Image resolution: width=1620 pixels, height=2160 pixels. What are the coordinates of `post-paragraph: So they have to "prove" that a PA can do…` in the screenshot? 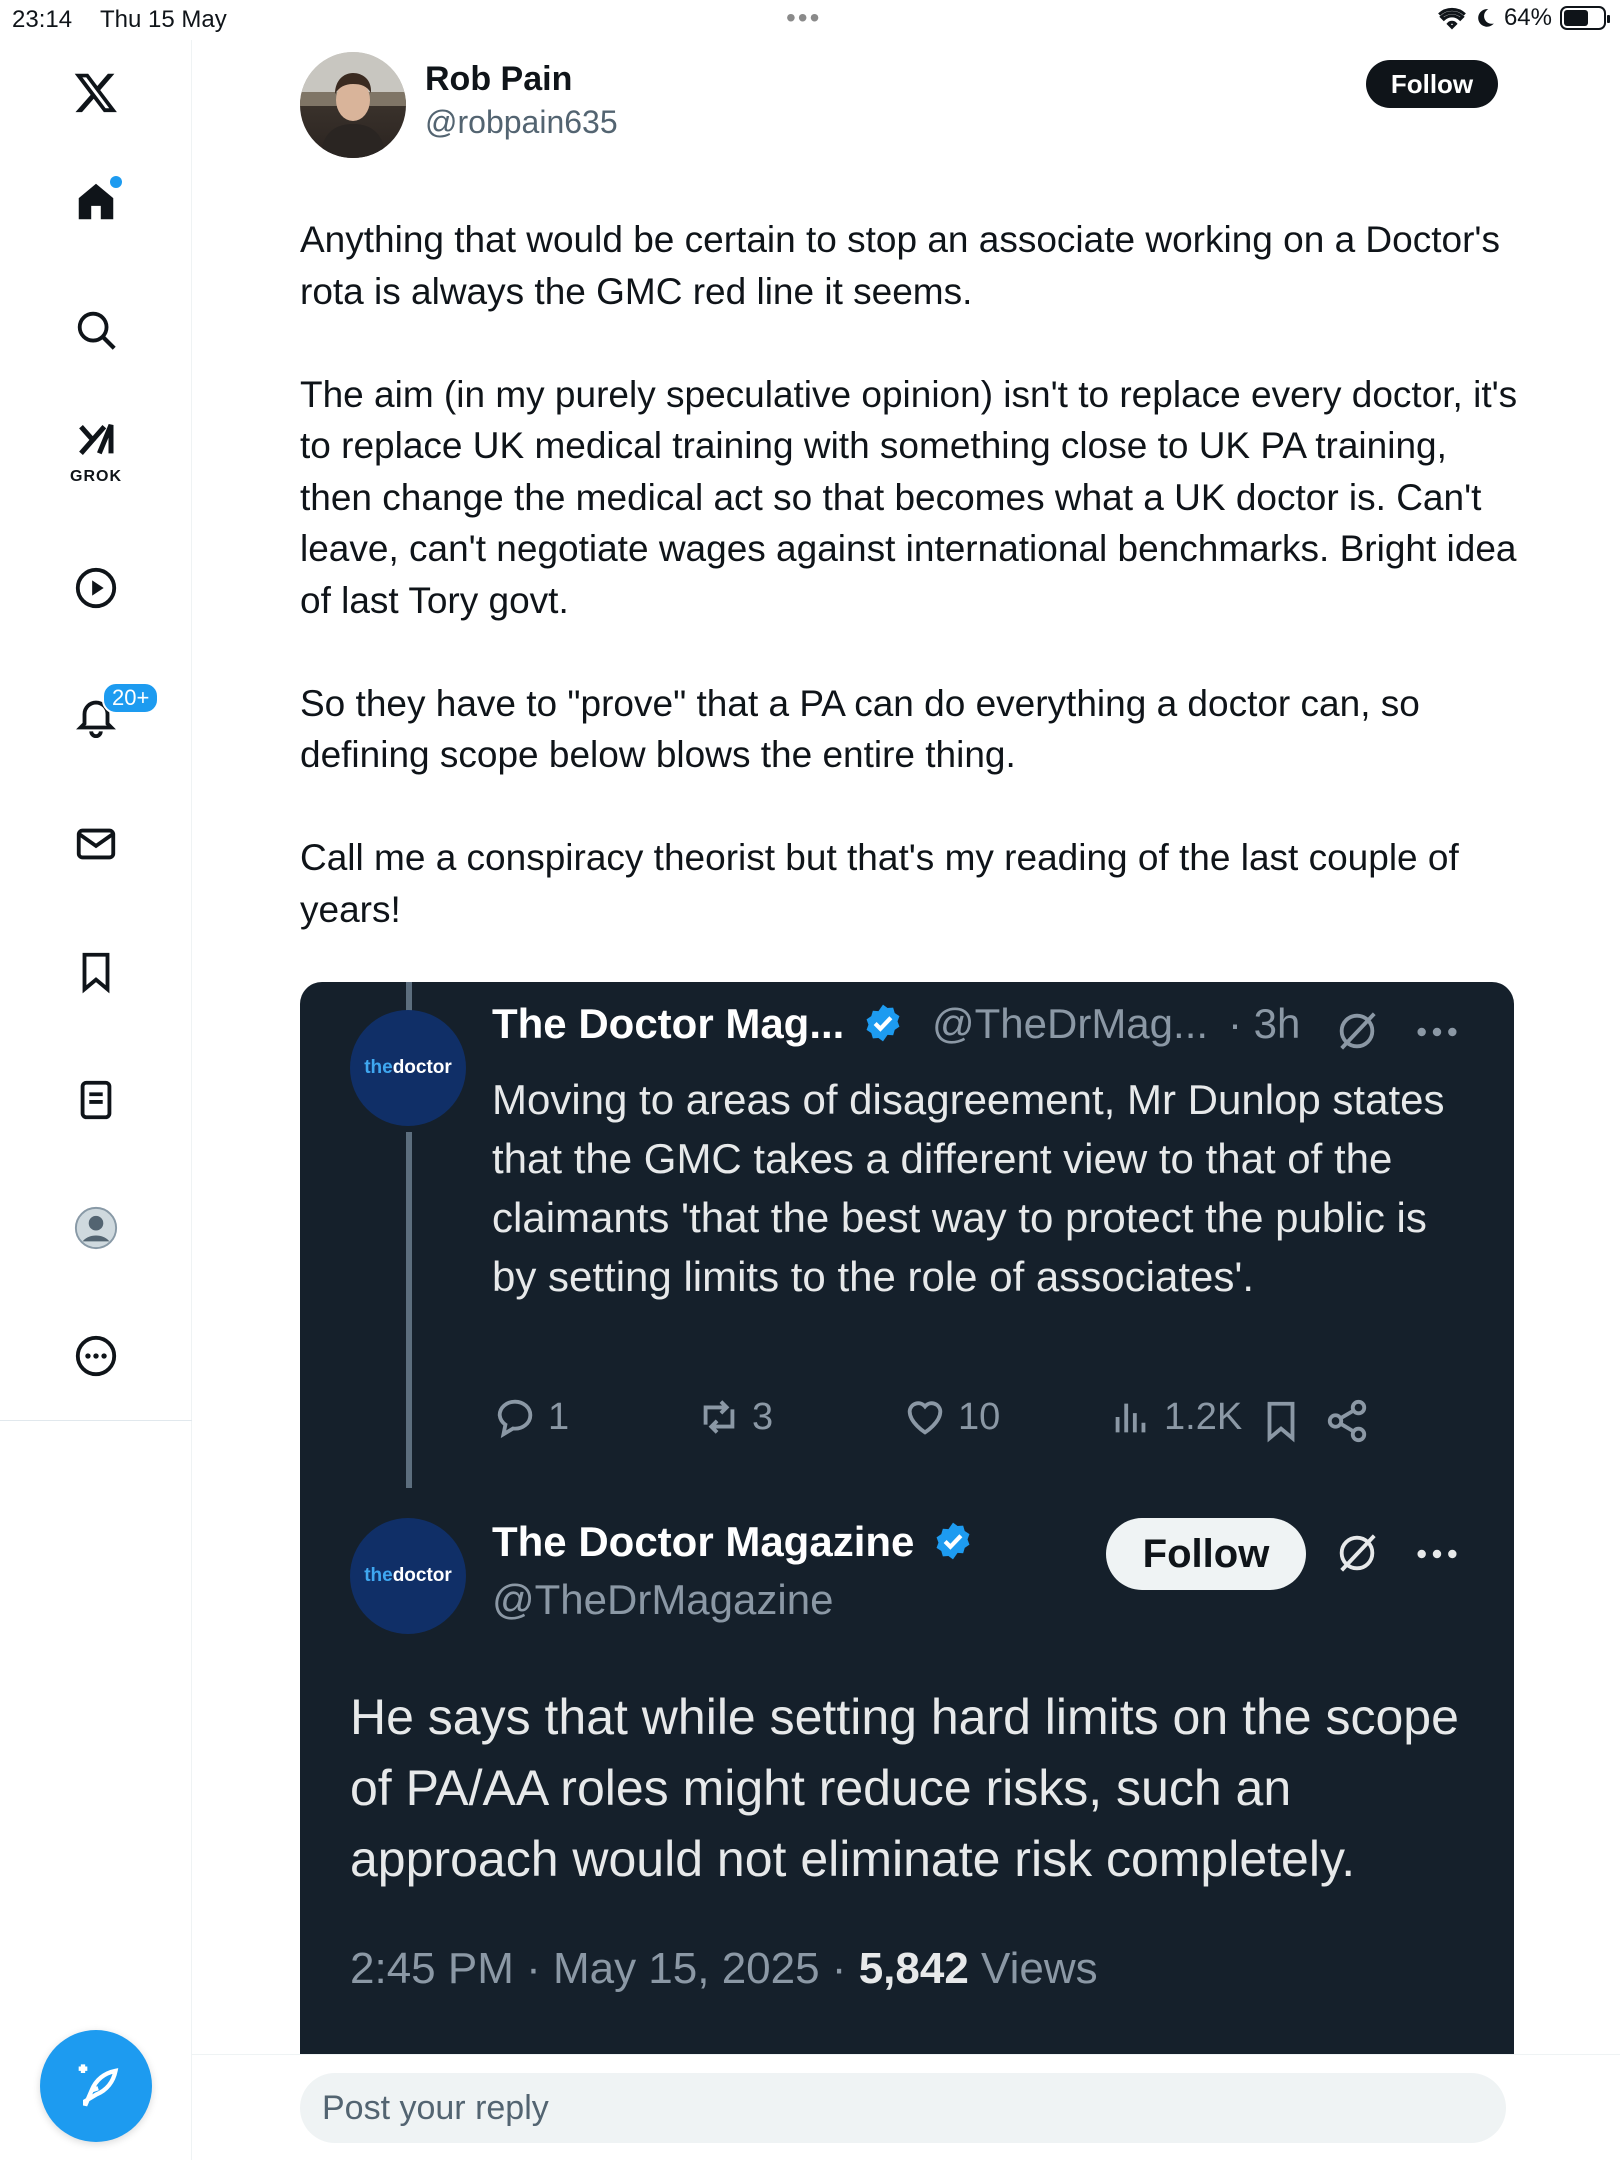 It's located at (860, 729).